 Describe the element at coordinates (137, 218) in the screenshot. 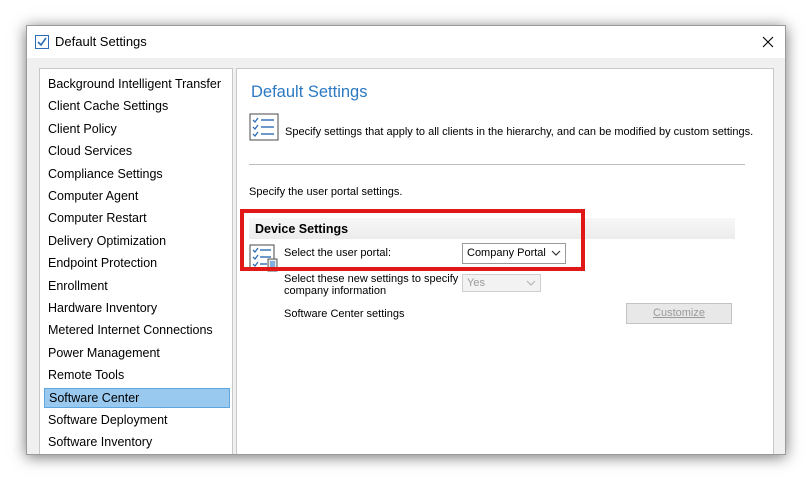

I see `sidebar-item-computer-restart: Computer Restart` at that location.